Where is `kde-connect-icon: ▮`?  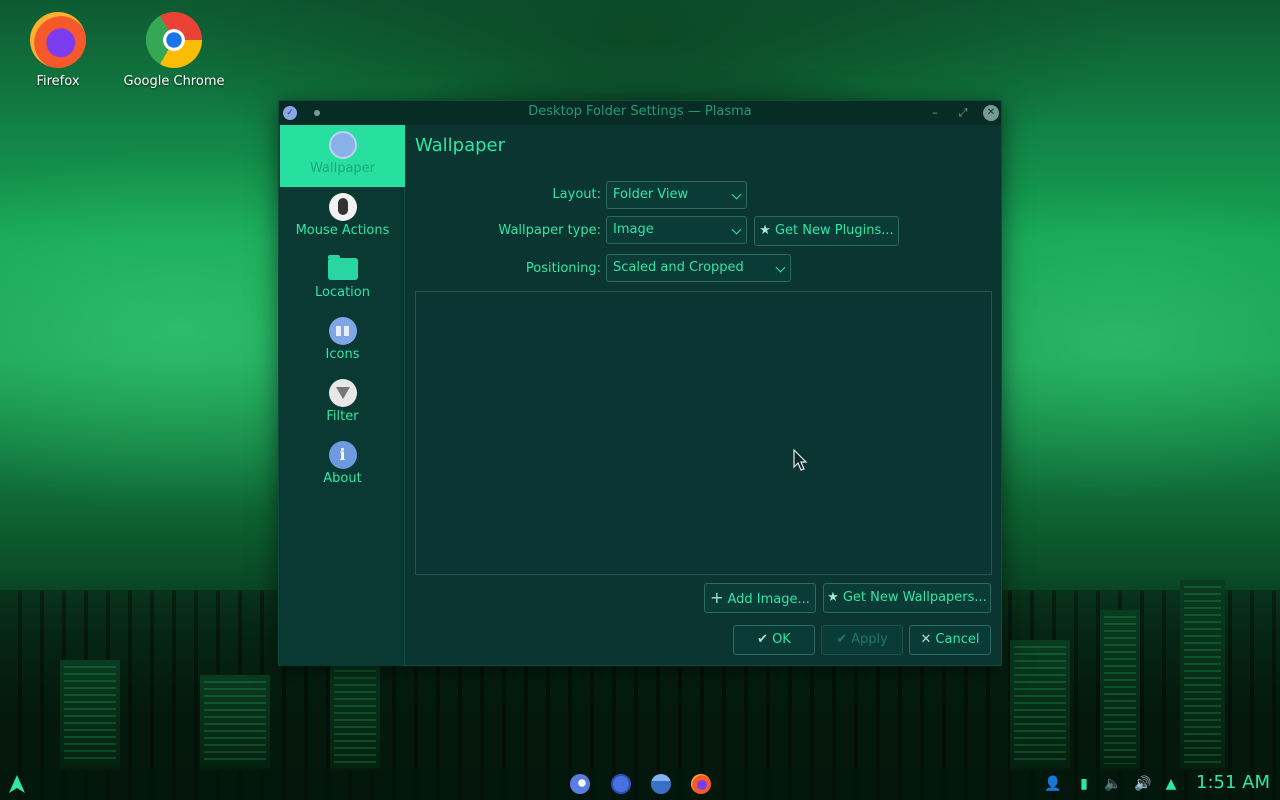 kde-connect-icon: ▮ is located at coordinates (1084, 784).